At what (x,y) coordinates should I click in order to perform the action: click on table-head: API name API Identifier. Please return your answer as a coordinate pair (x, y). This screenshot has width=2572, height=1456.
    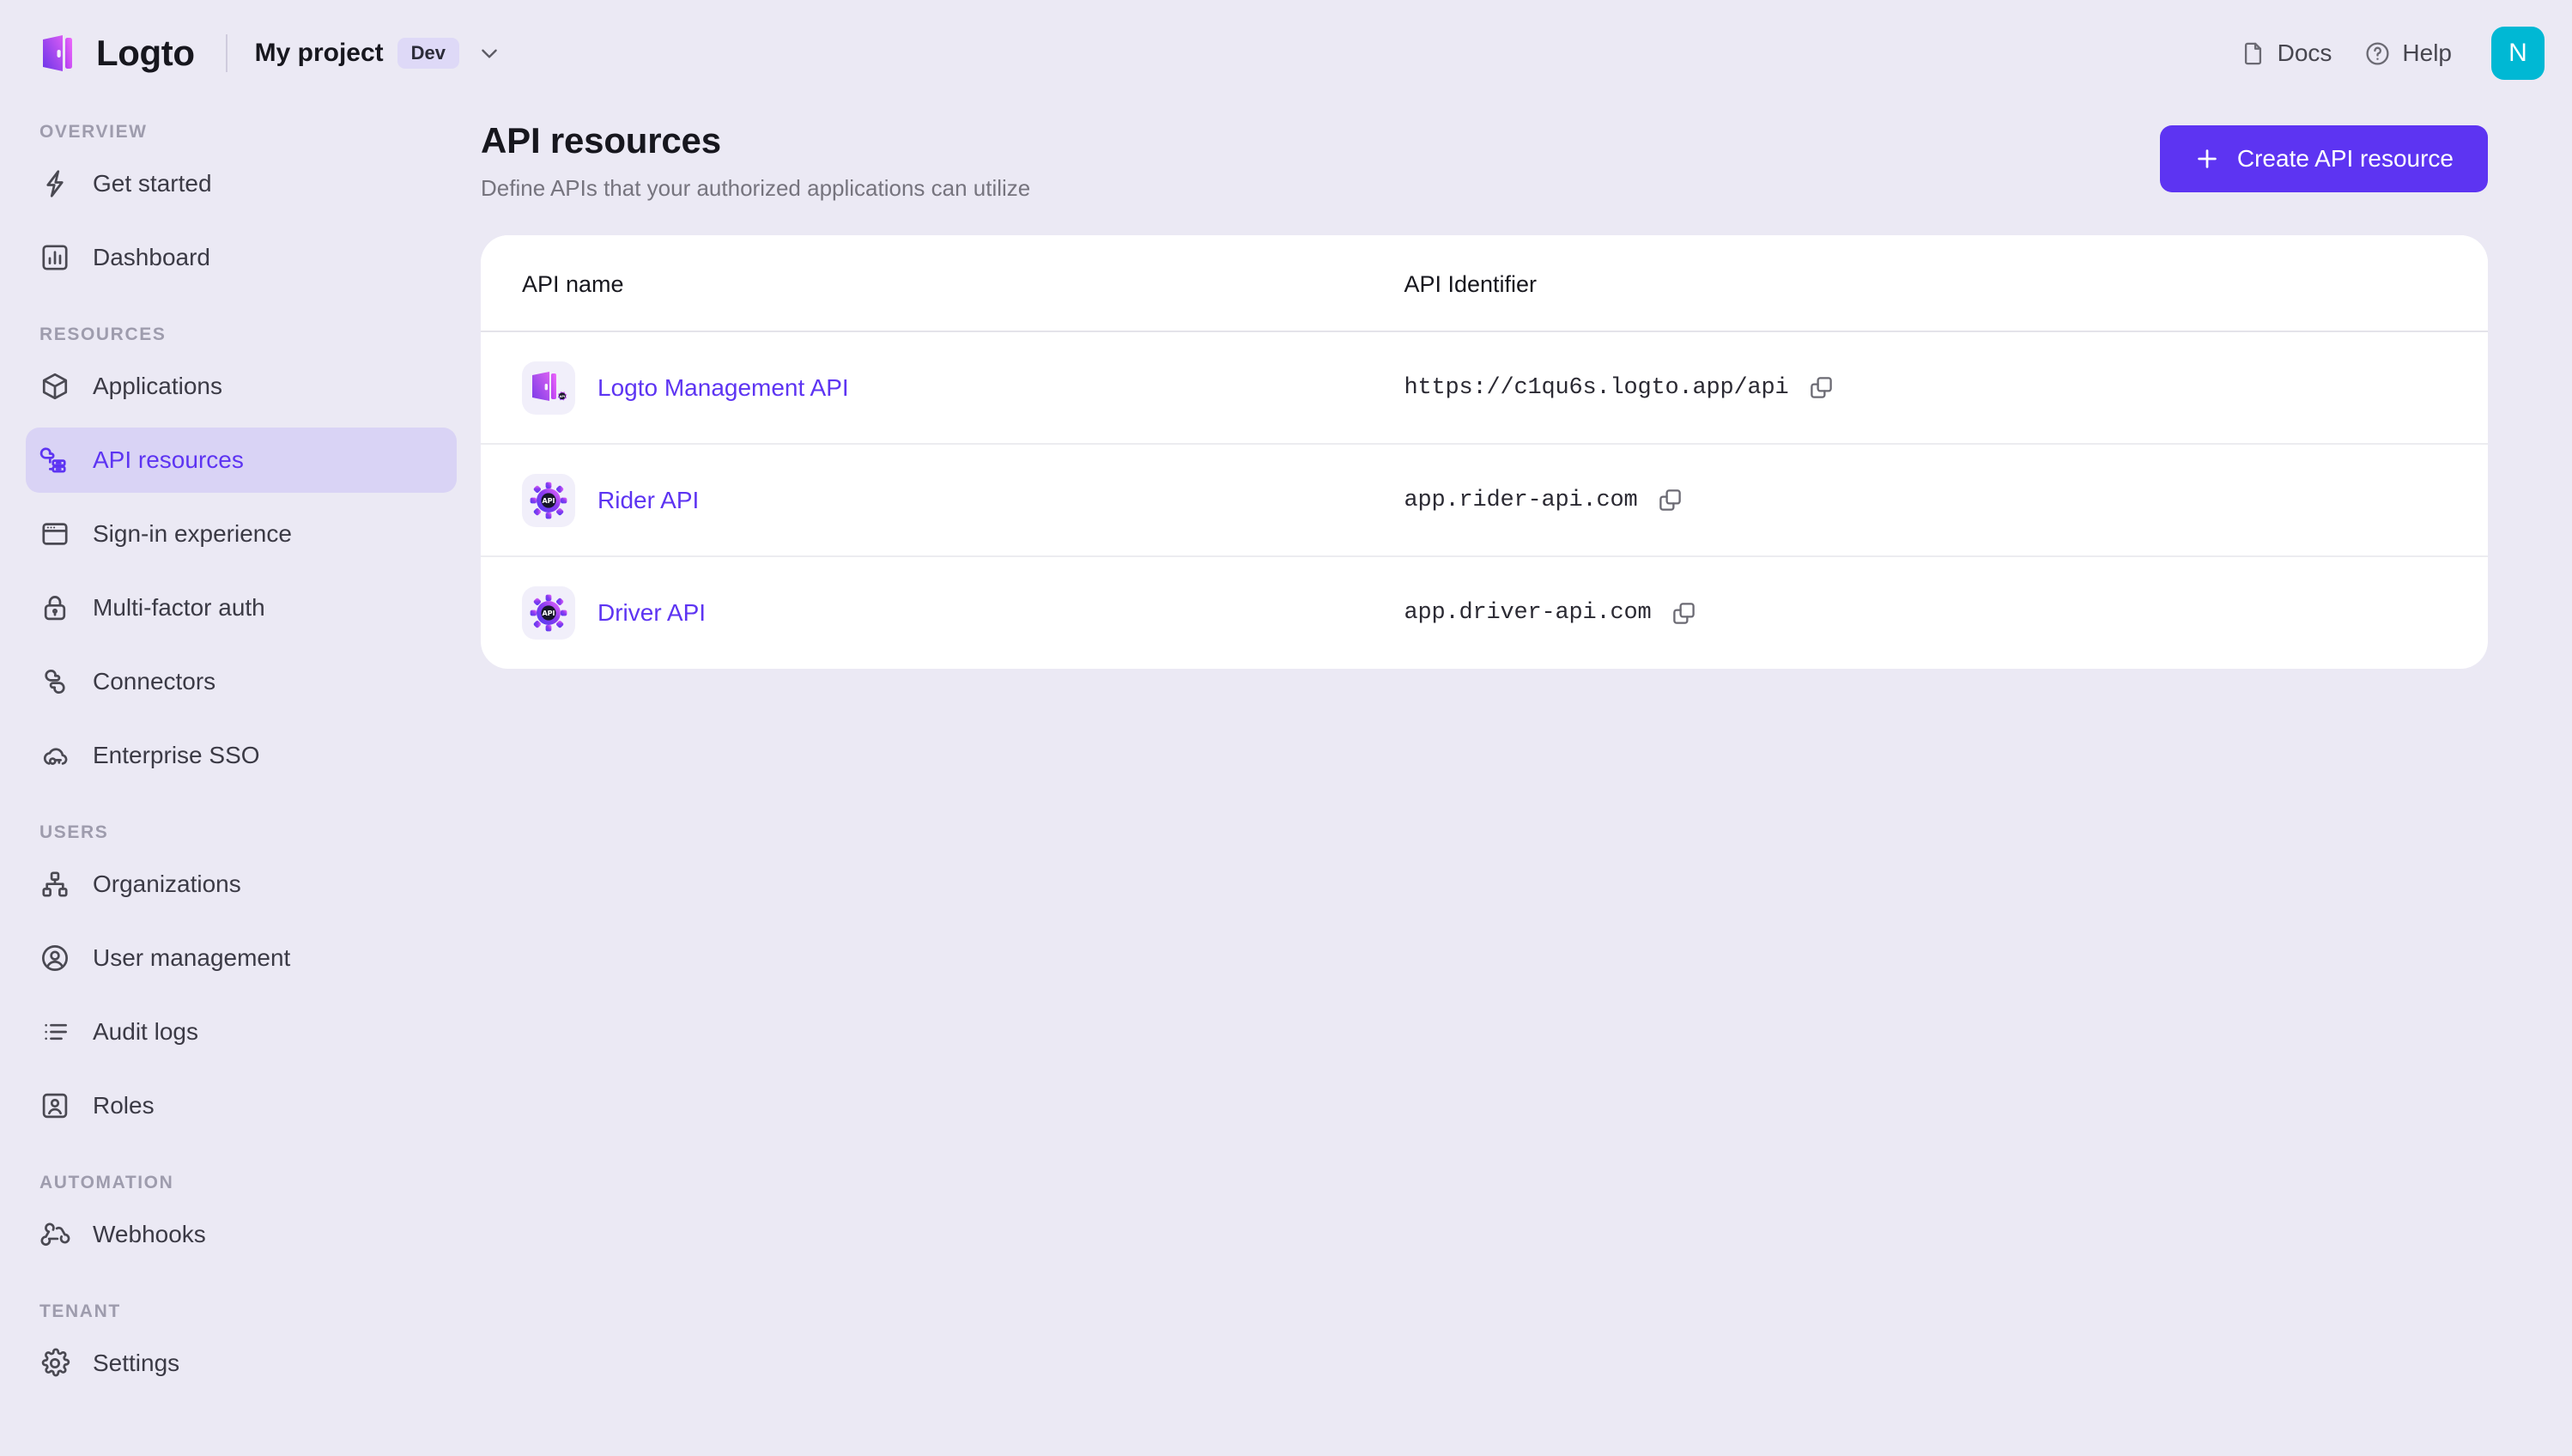
    Looking at the image, I should click on (1484, 283).